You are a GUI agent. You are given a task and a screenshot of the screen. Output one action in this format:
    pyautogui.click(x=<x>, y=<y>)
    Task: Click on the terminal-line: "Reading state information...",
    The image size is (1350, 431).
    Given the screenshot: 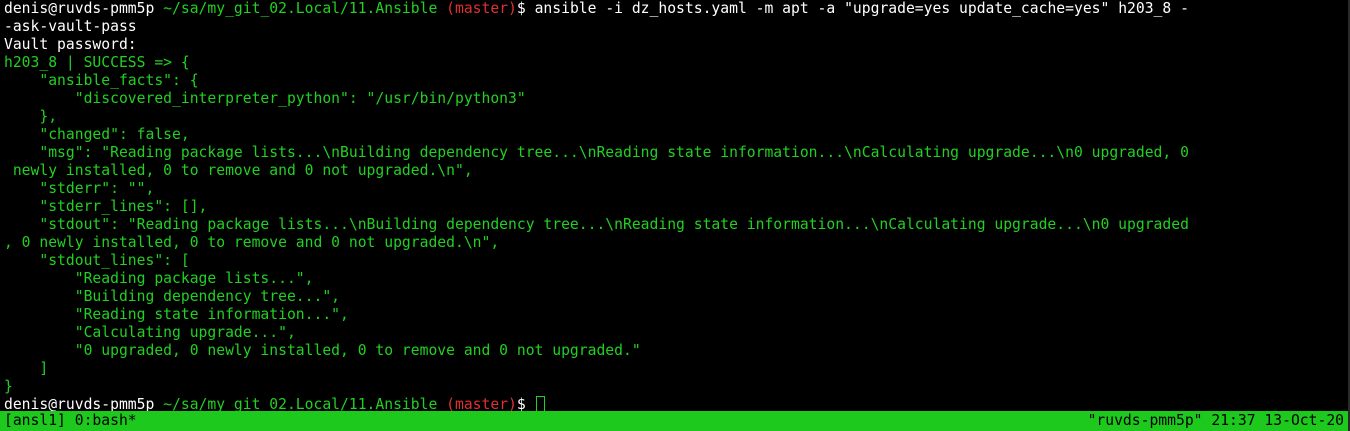 What is the action you would take?
    pyautogui.click(x=176, y=315)
    